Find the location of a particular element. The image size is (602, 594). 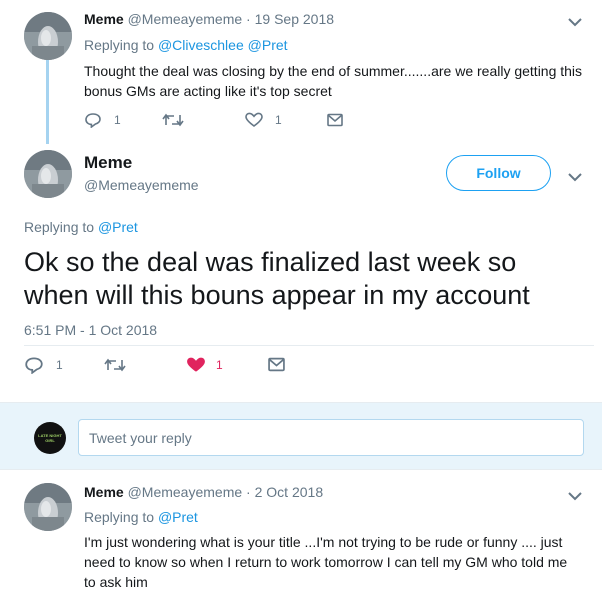

reply-composer: LATE NIGHT GIRL Tweet your reply is located at coordinates (301, 436).